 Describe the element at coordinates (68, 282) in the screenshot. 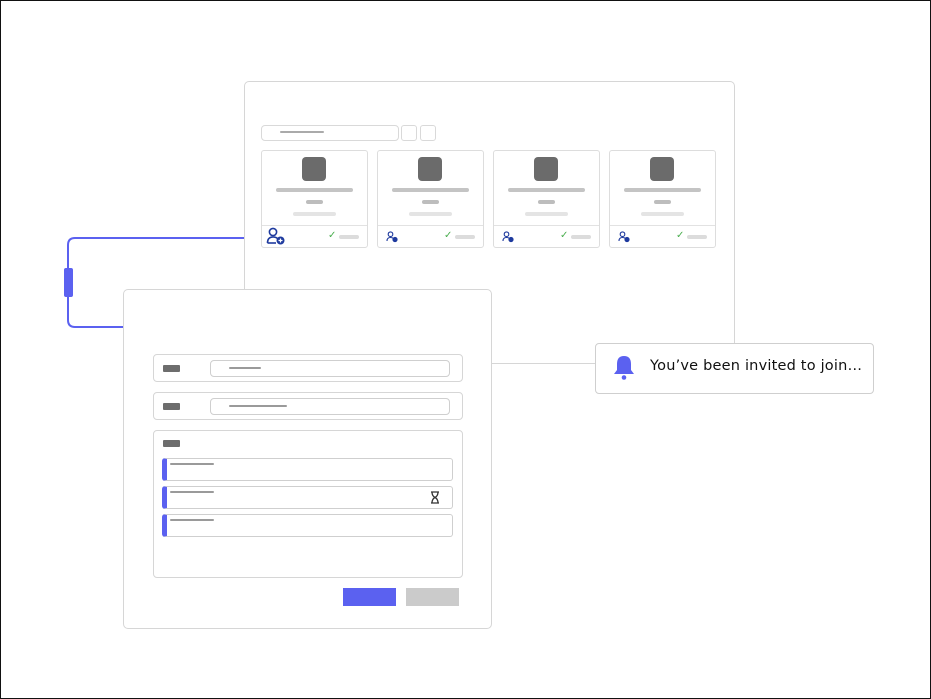

I see `link-connector-handle` at that location.